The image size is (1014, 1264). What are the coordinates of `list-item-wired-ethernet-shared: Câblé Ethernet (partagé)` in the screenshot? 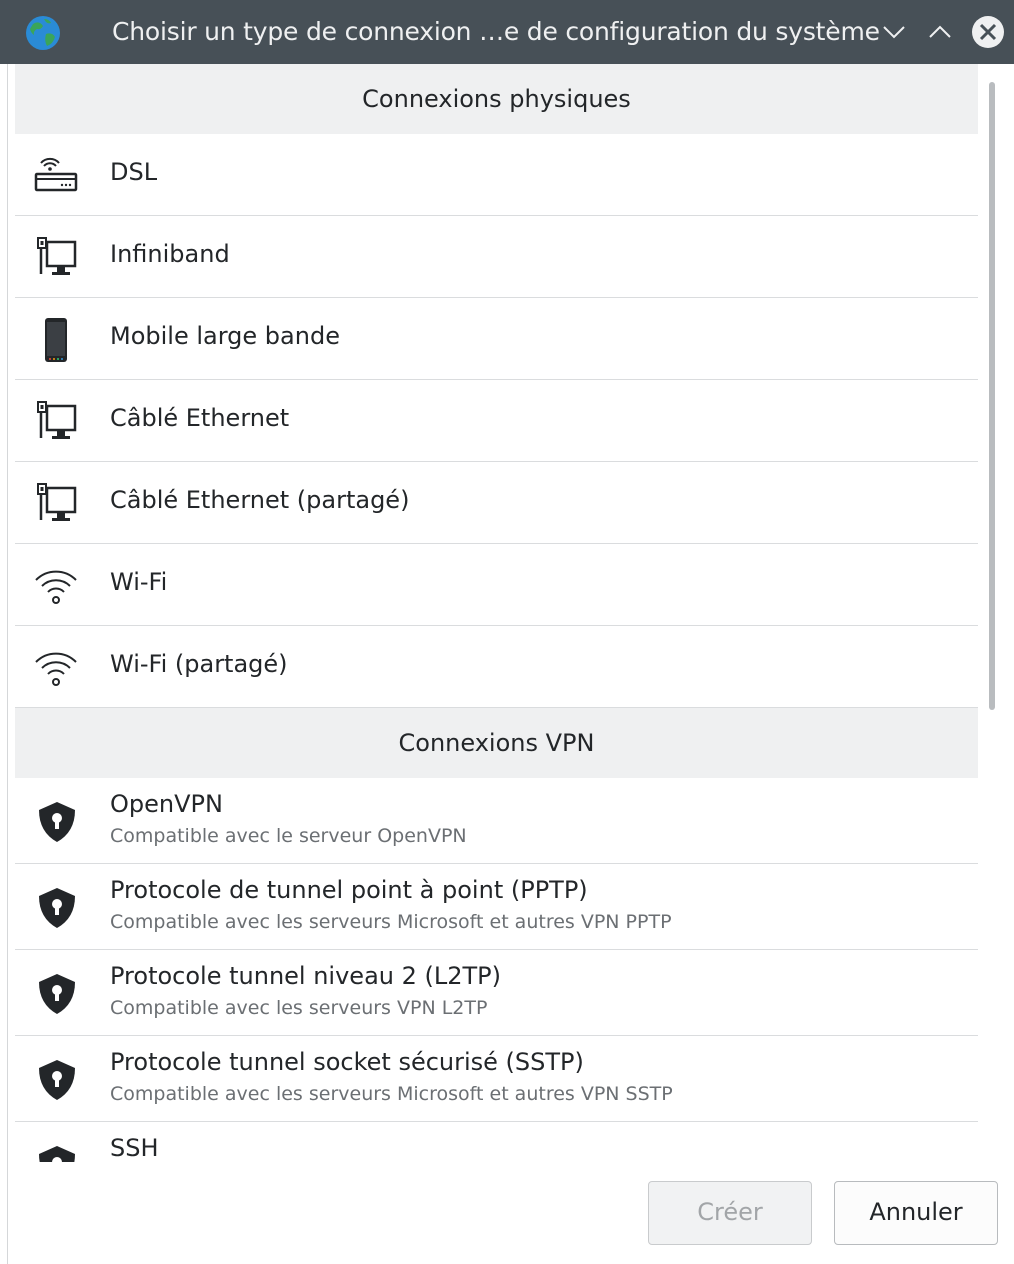 It's located at (496, 503).